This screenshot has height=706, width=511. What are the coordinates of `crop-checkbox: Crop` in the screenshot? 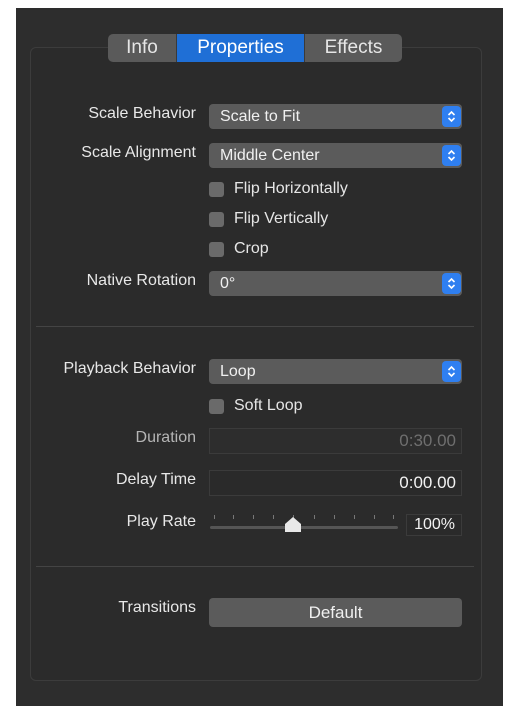 It's located at (239, 249).